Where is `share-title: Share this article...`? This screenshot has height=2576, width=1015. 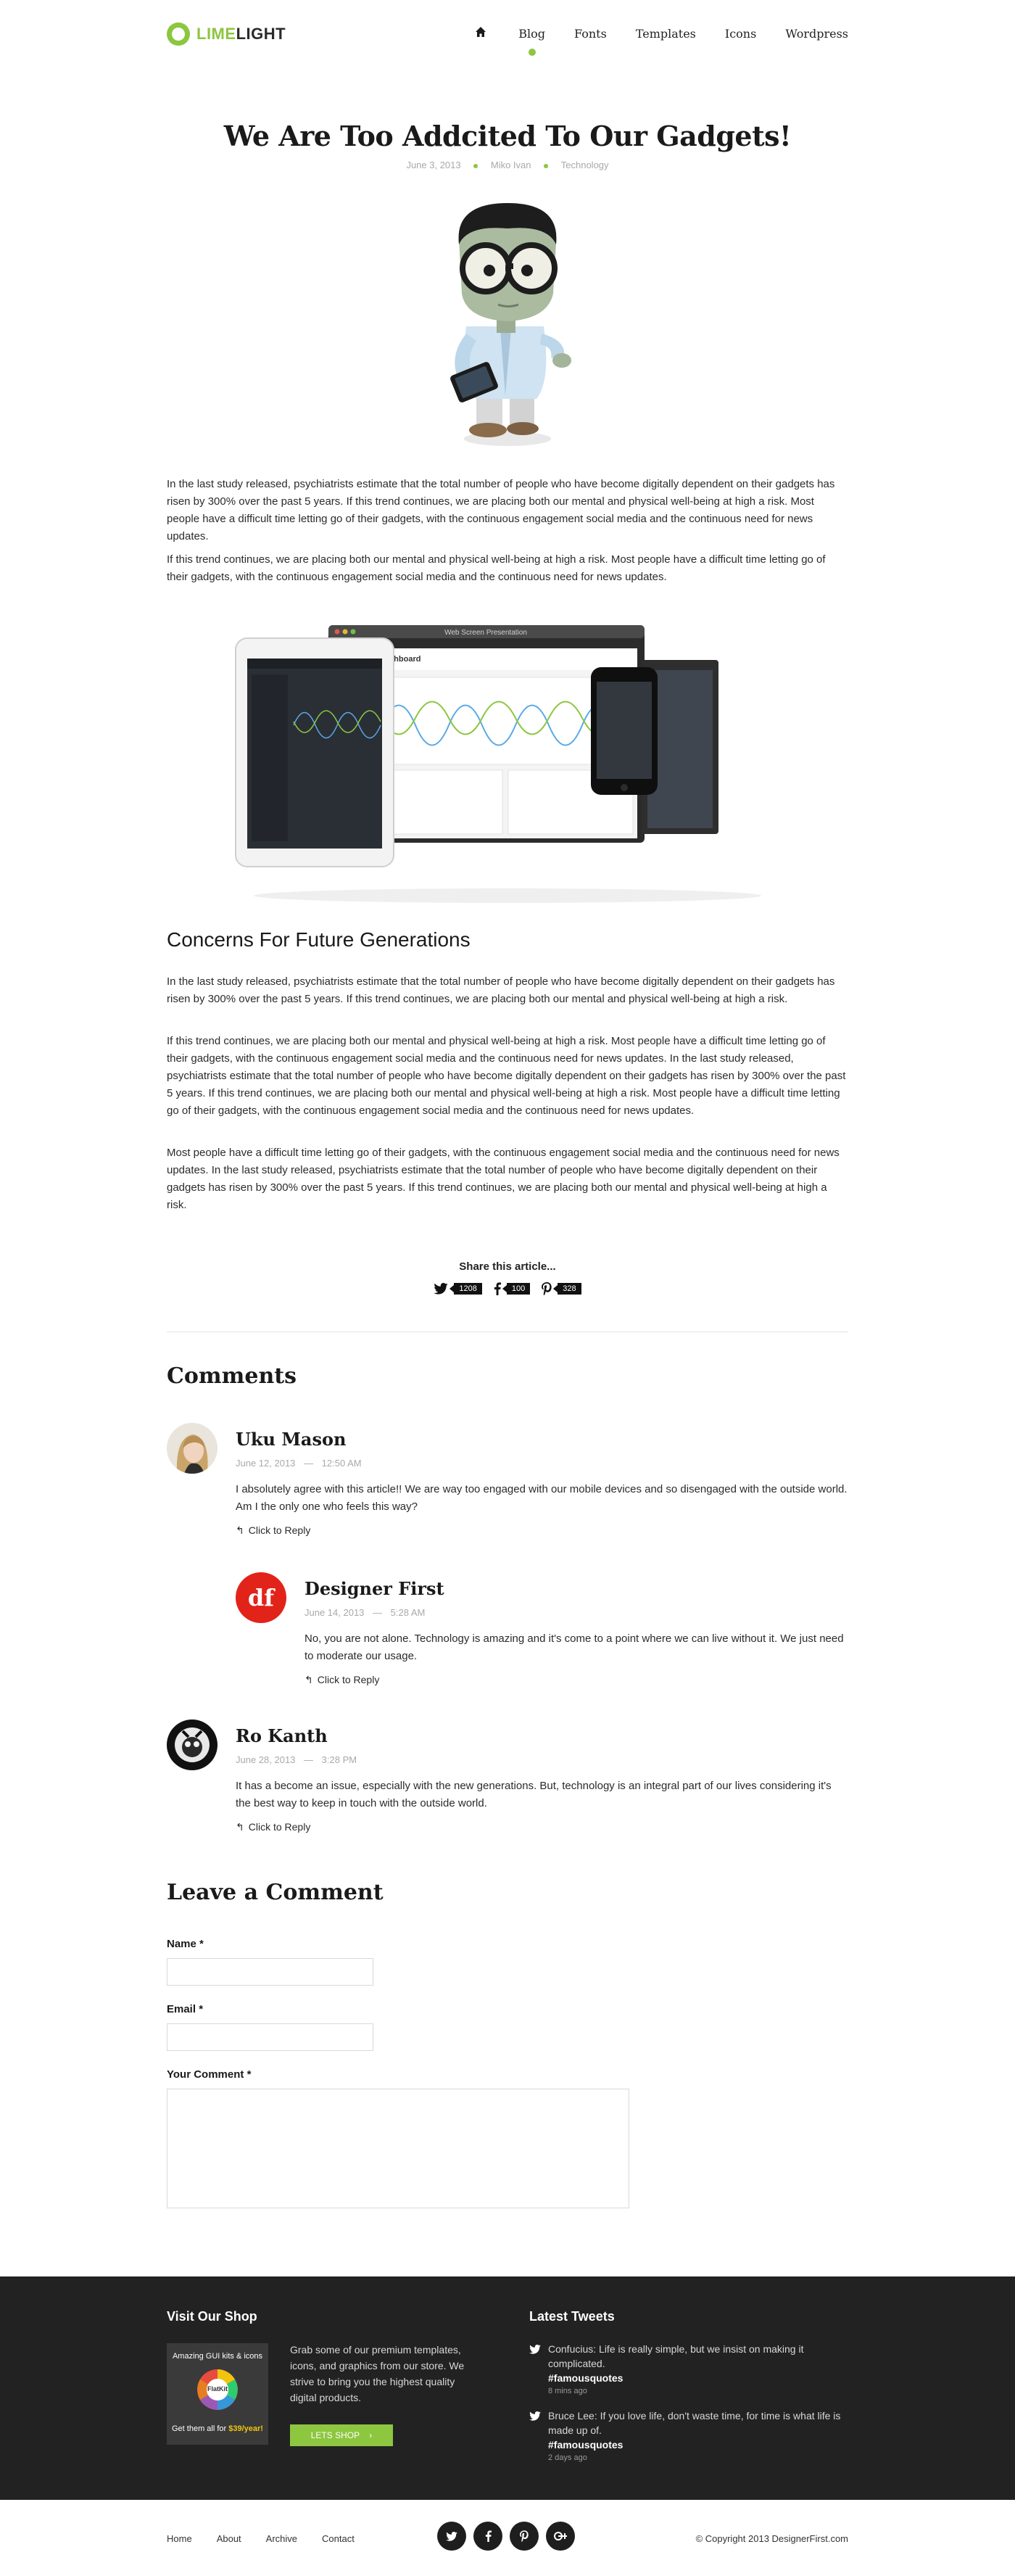
share-title: Share this article... is located at coordinates (507, 1266).